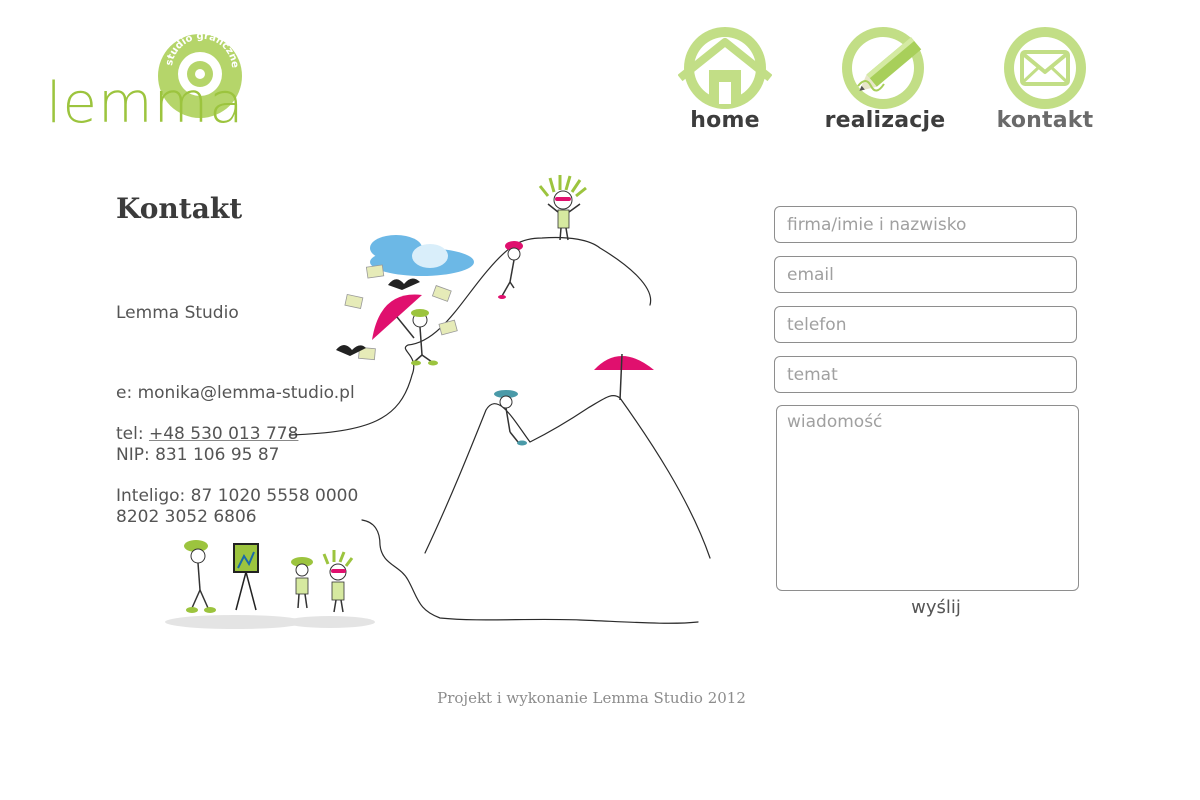 The width and height of the screenshot is (1200, 800). I want to click on logo: studio graficzne lemma, so click(150, 82).